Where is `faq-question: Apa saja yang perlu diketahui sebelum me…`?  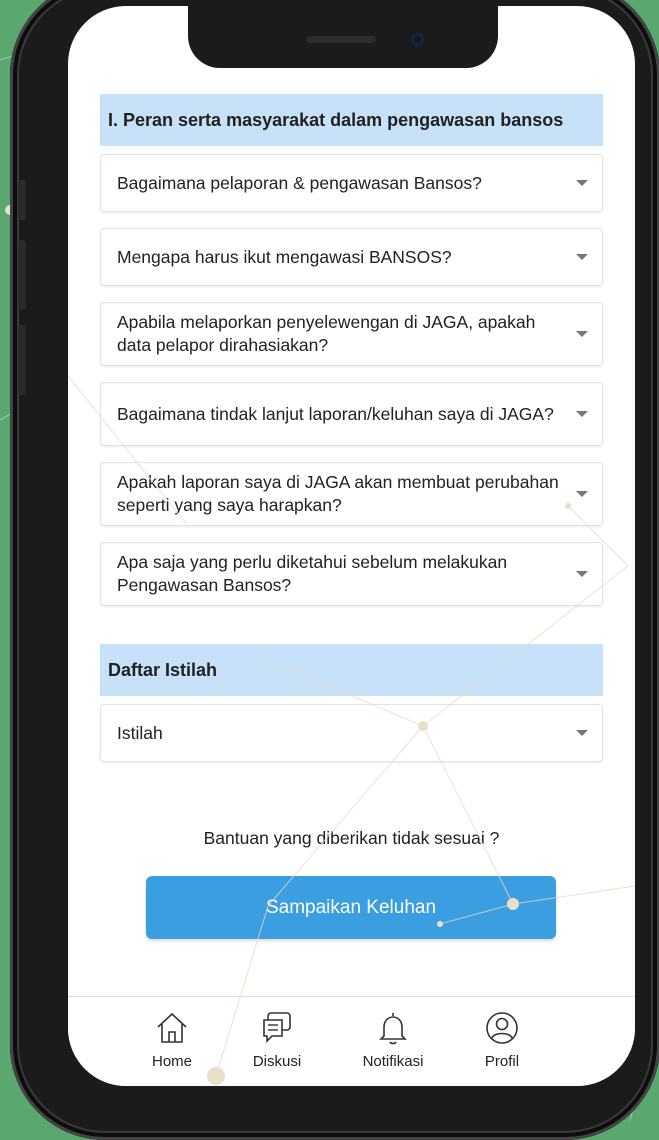 faq-question: Apa saja yang perlu diketahui sebelum me… is located at coordinates (312, 573).